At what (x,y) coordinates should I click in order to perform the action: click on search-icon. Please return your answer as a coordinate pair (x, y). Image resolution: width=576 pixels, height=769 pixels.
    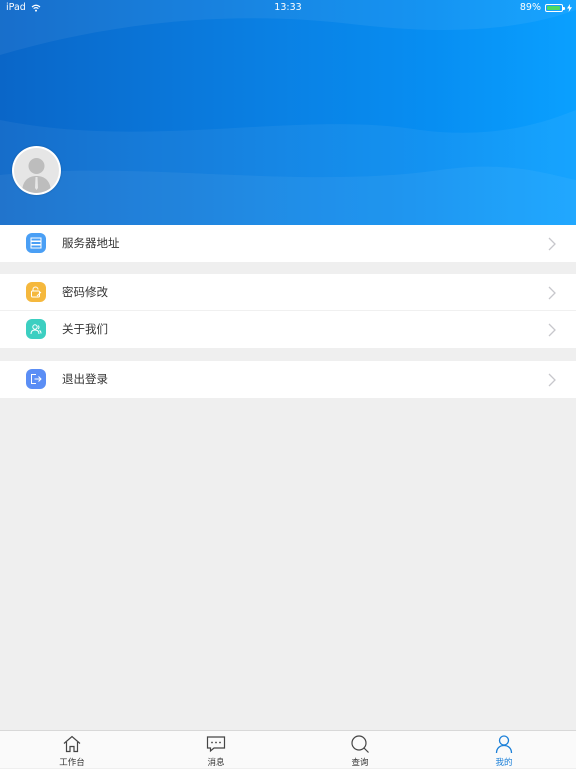
    Looking at the image, I should click on (360, 744).